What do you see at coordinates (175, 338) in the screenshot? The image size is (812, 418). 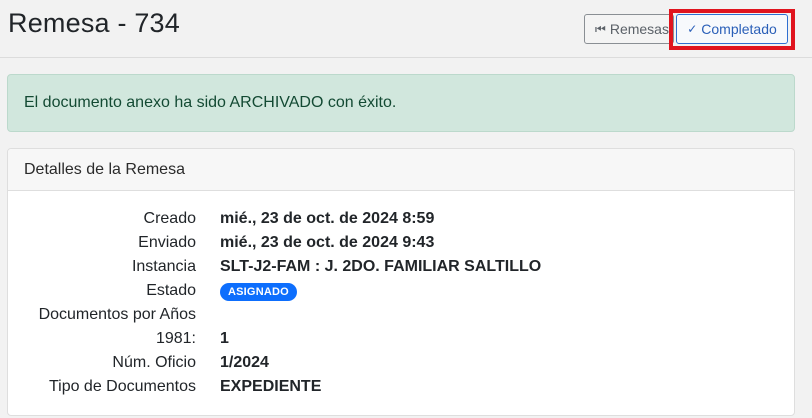 I see `detail-label: 1981:` at bounding box center [175, 338].